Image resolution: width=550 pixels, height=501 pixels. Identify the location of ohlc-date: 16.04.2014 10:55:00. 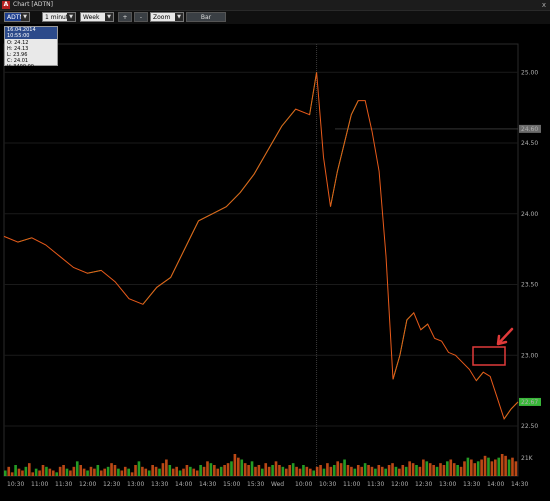
(31, 33).